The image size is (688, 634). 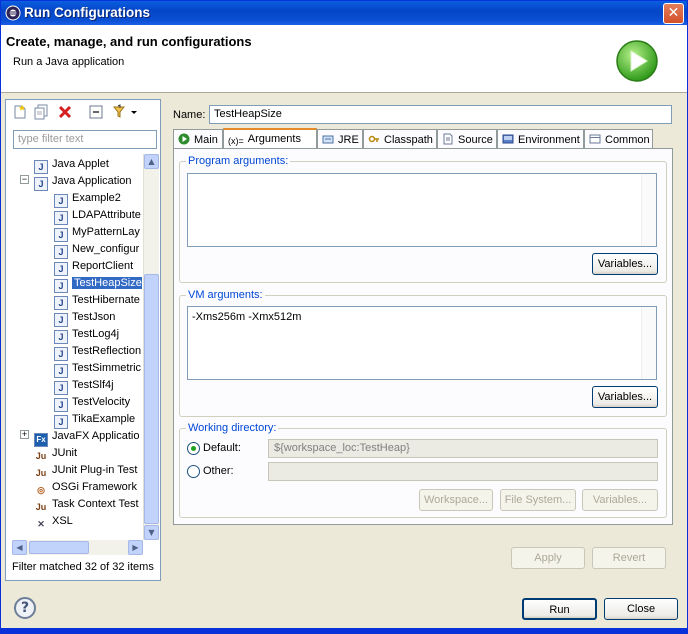 I want to click on duplicate-icon, so click(x=41, y=112).